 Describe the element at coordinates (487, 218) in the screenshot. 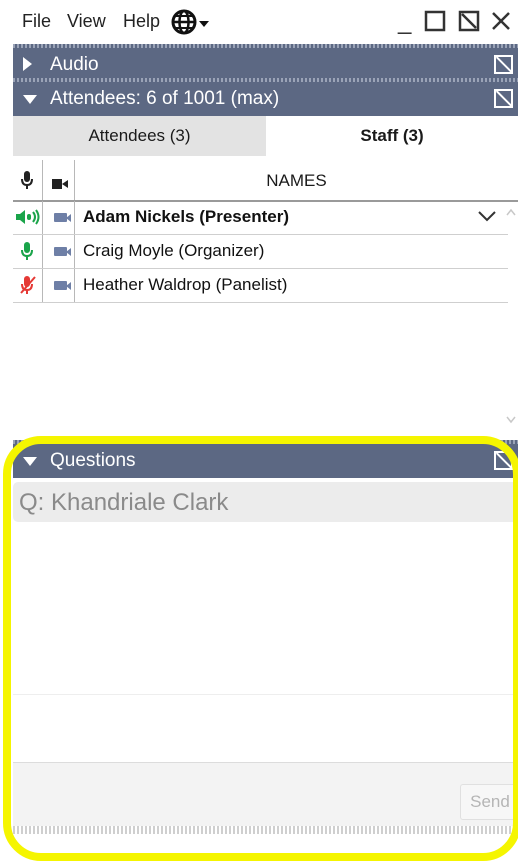

I see `chevron-down-icon` at that location.